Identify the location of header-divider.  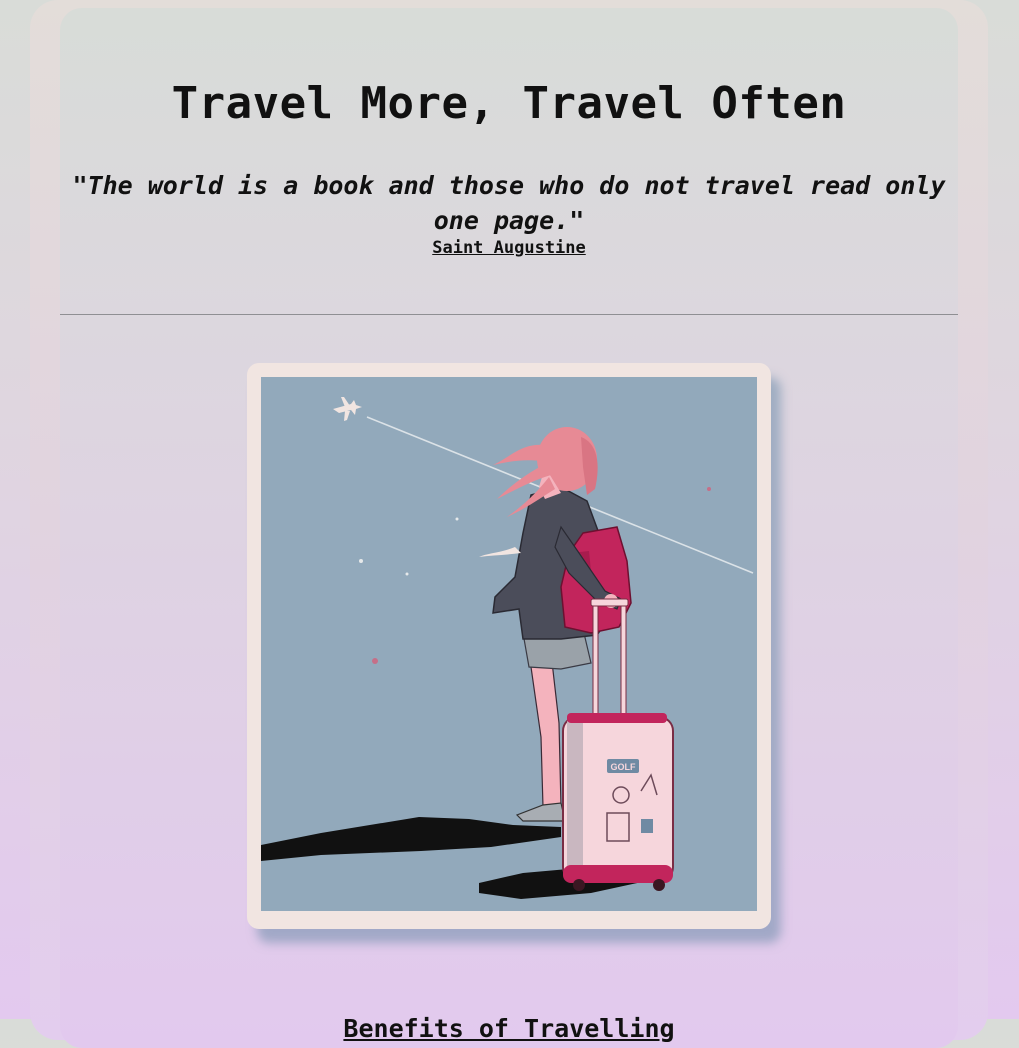
(509, 314).